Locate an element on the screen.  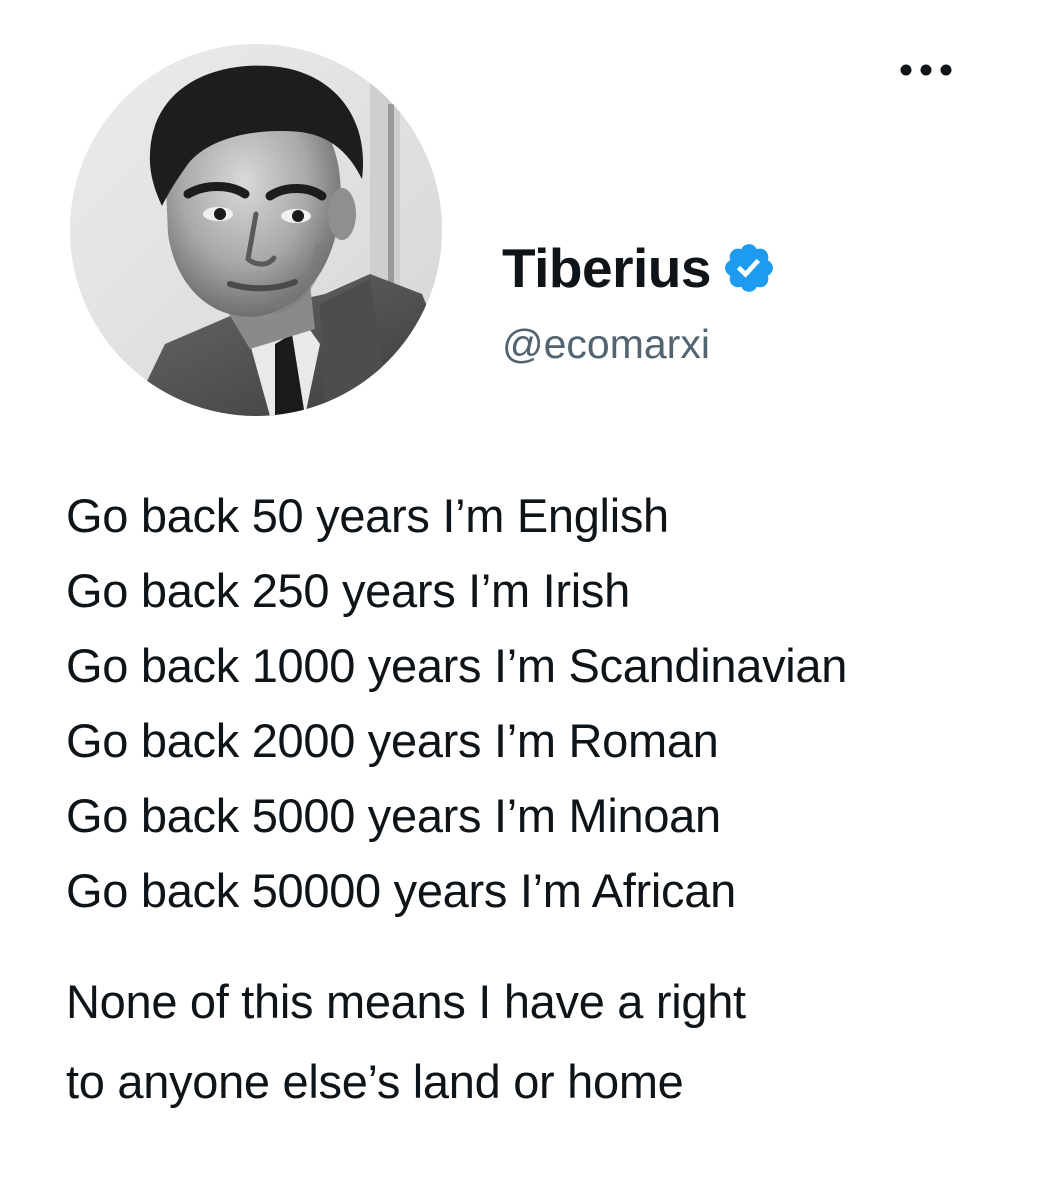
tweet-line: Go back 50000 years I’m African is located at coordinates (401, 890).